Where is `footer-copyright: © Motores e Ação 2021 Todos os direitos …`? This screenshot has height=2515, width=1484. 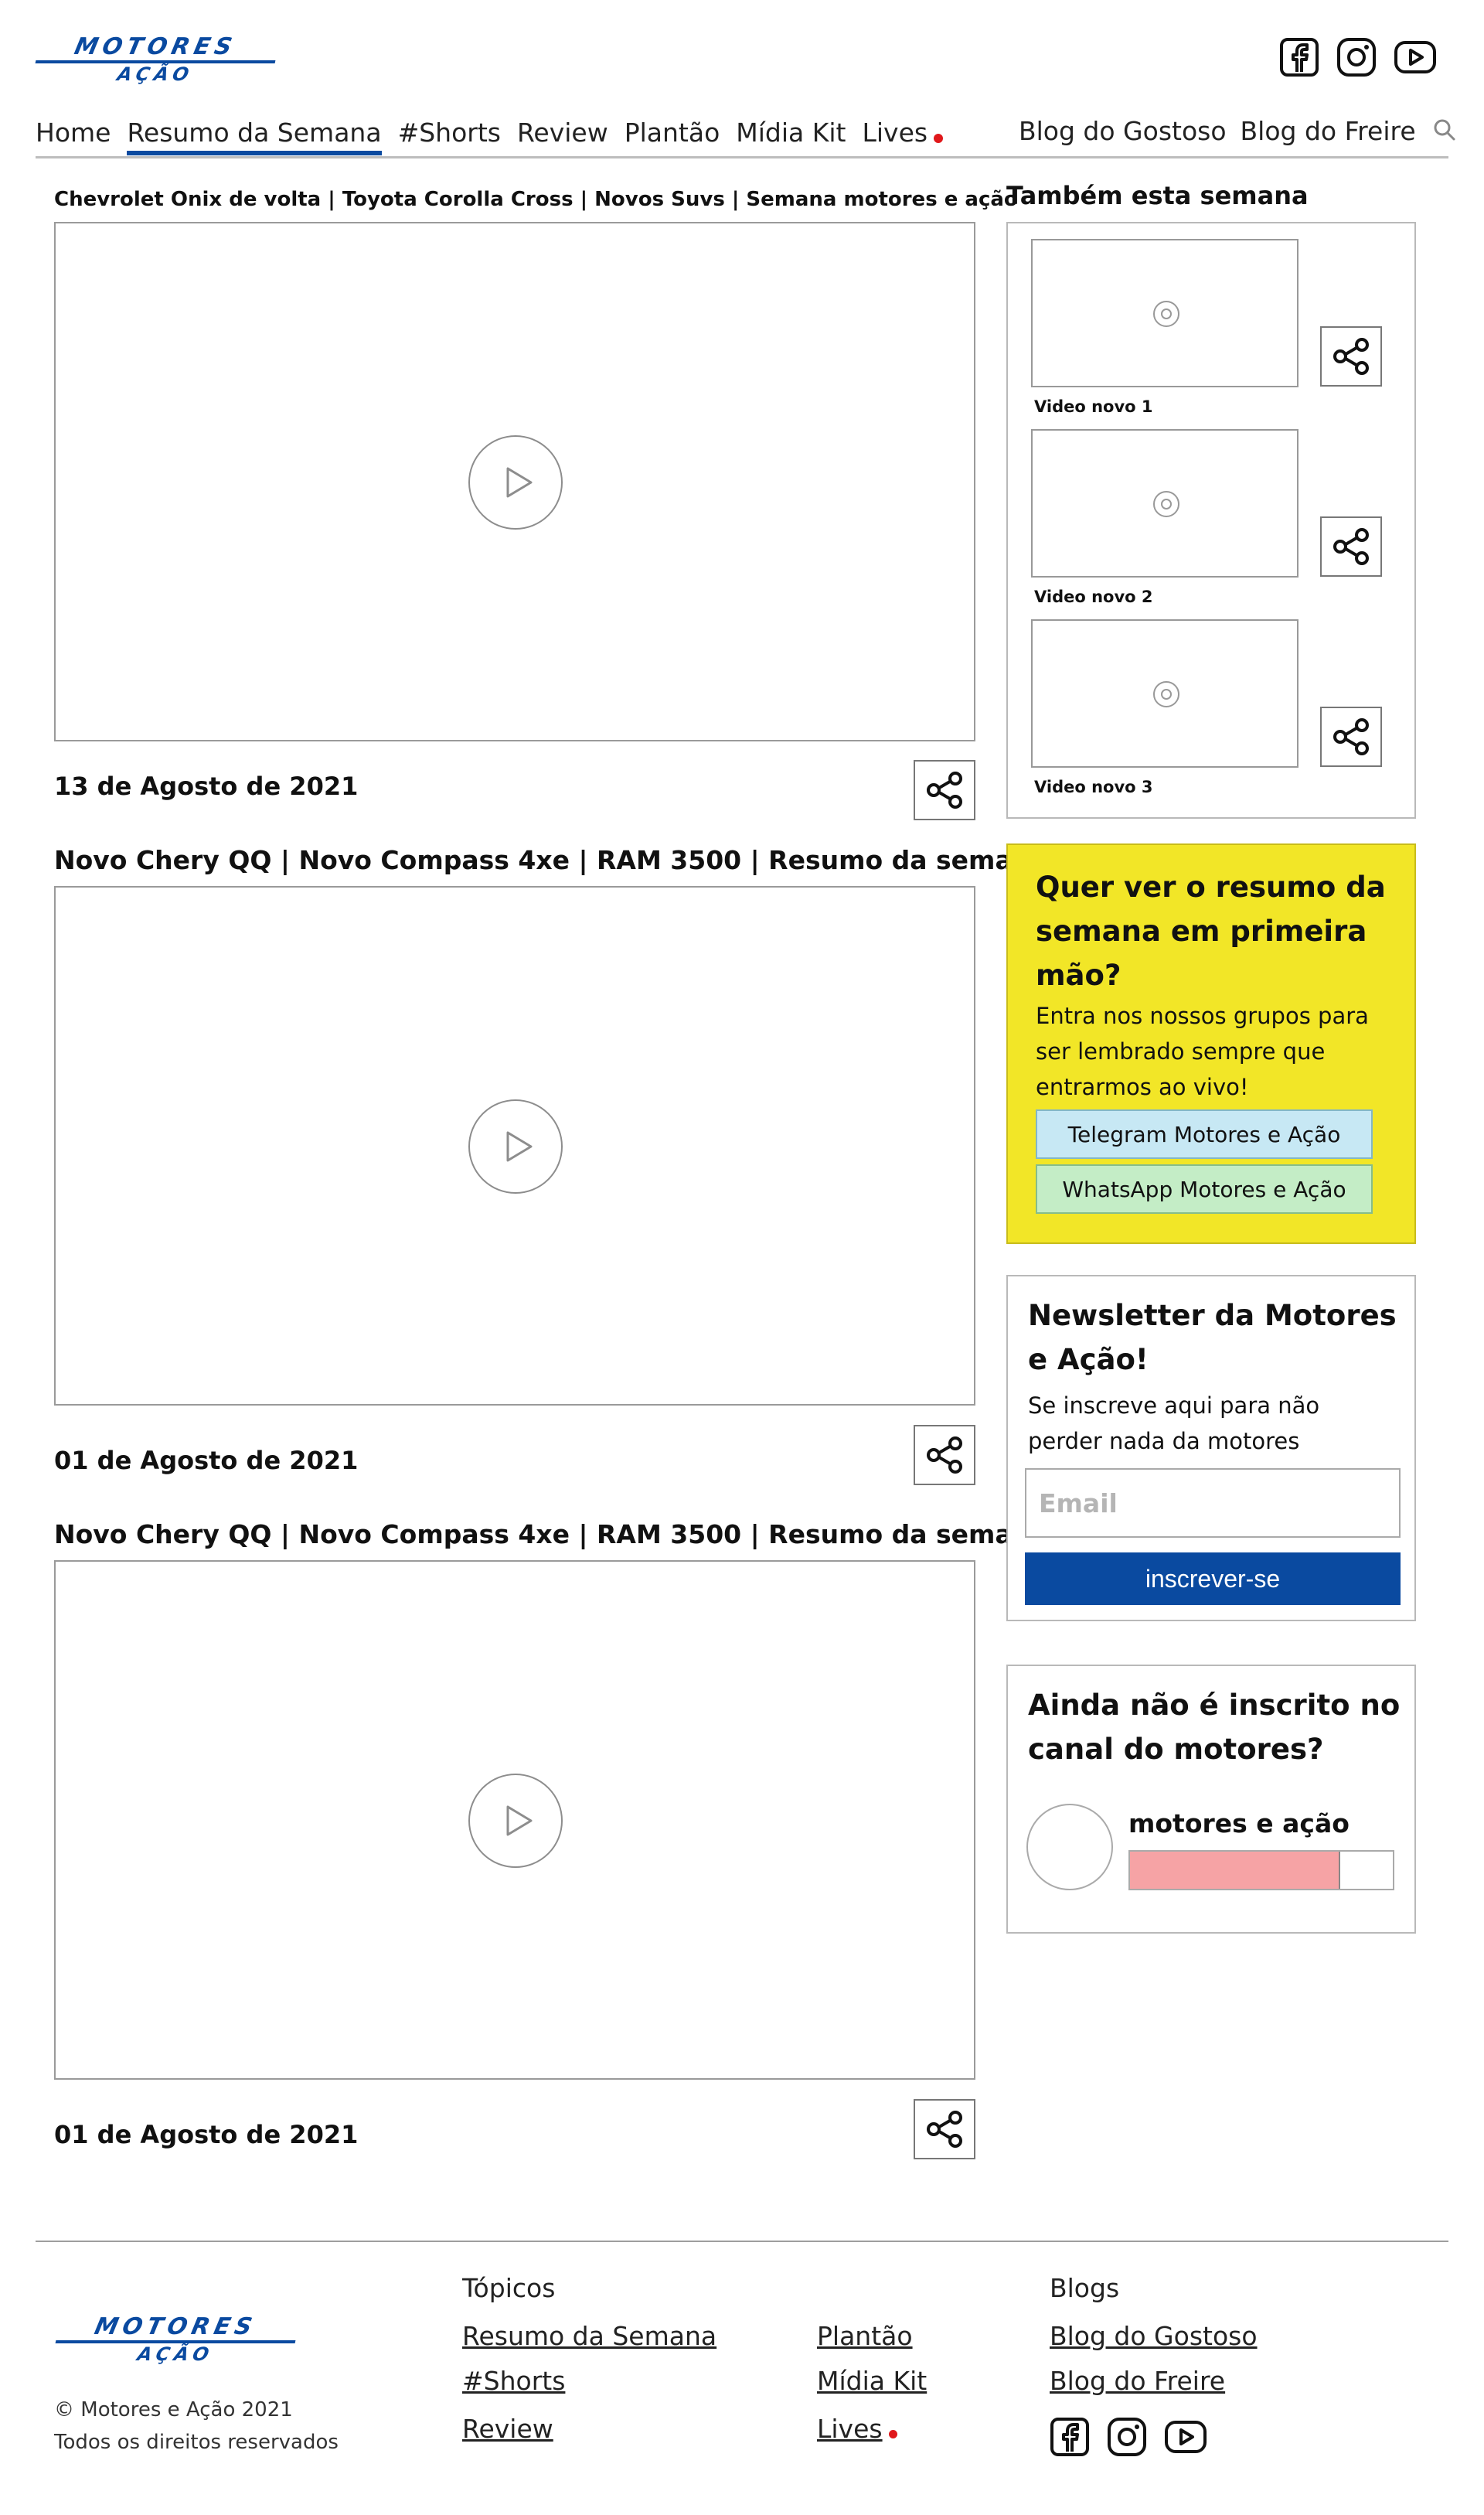
footer-copyright: © Motores e Ação 2021 Todos os direitos … is located at coordinates (196, 2426).